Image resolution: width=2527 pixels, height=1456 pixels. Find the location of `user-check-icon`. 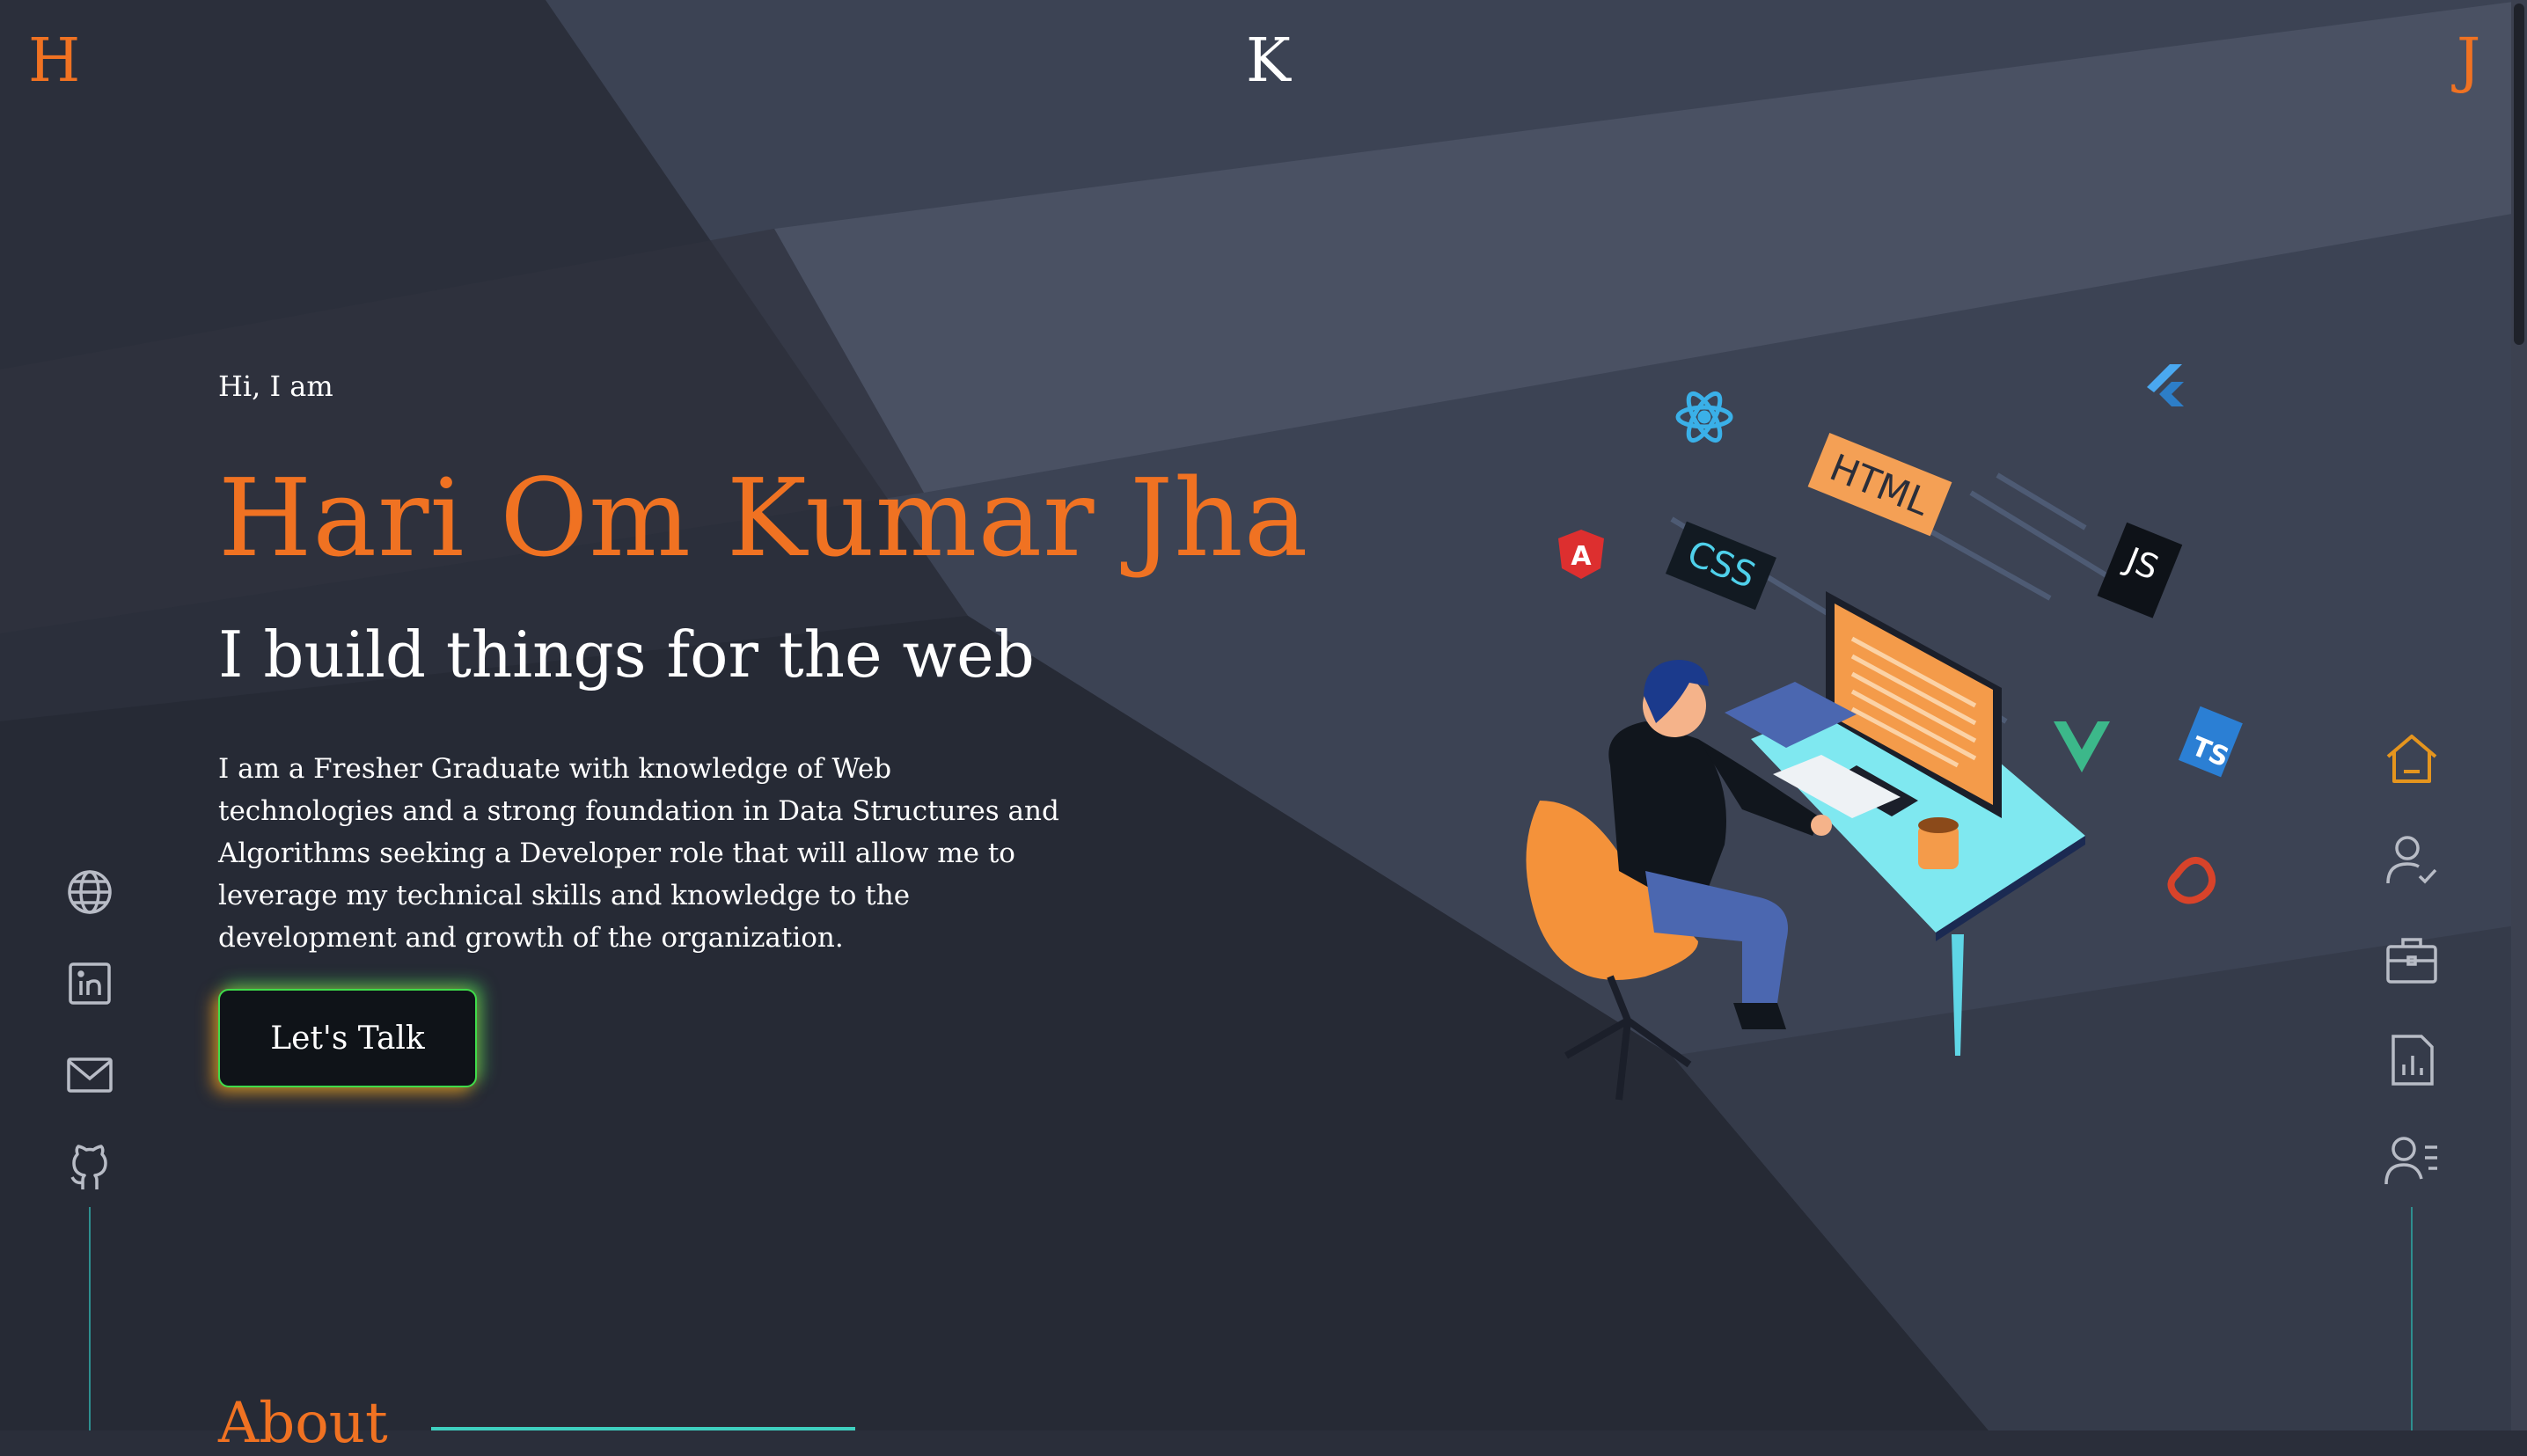

user-check-icon is located at coordinates (2412, 859).